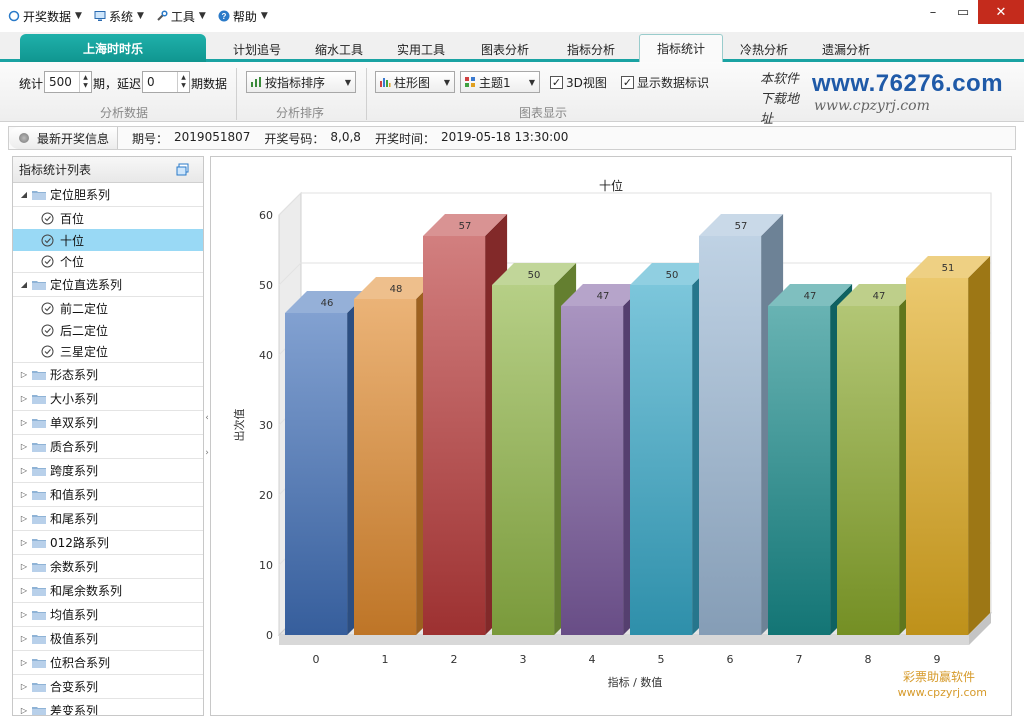  I want to click on show-labels-label: 显示数据标识, so click(673, 83).